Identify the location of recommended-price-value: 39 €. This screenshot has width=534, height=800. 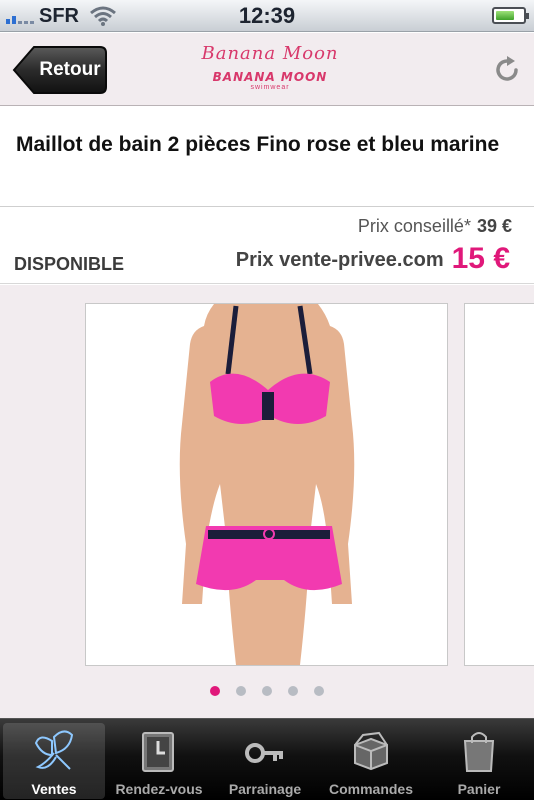
(494, 226).